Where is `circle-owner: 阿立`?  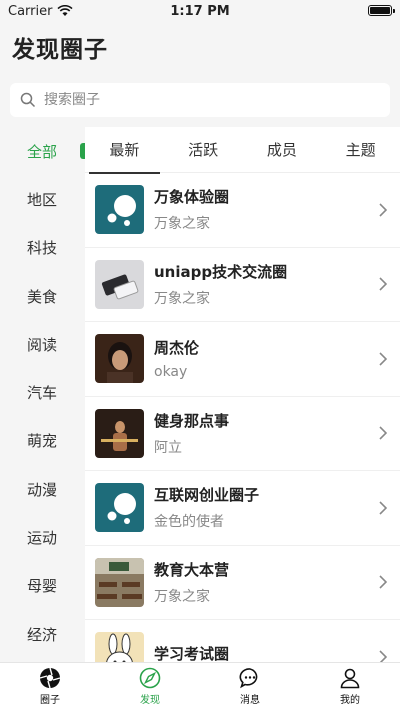 circle-owner: 阿立 is located at coordinates (168, 447).